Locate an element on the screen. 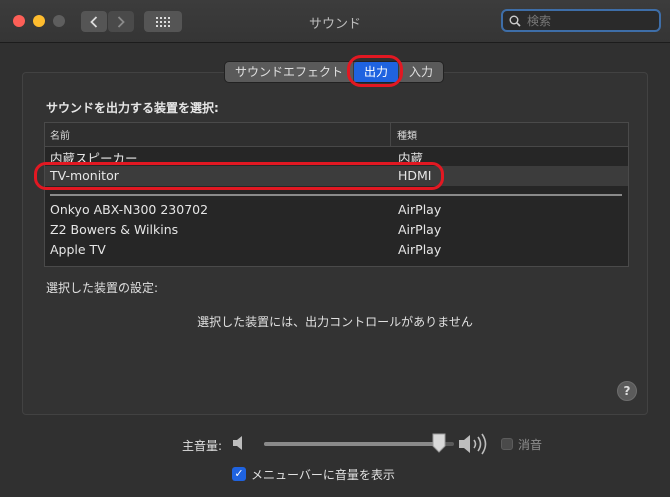  show-volume-in-menubar-checkbox: ✓ is located at coordinates (239, 474).